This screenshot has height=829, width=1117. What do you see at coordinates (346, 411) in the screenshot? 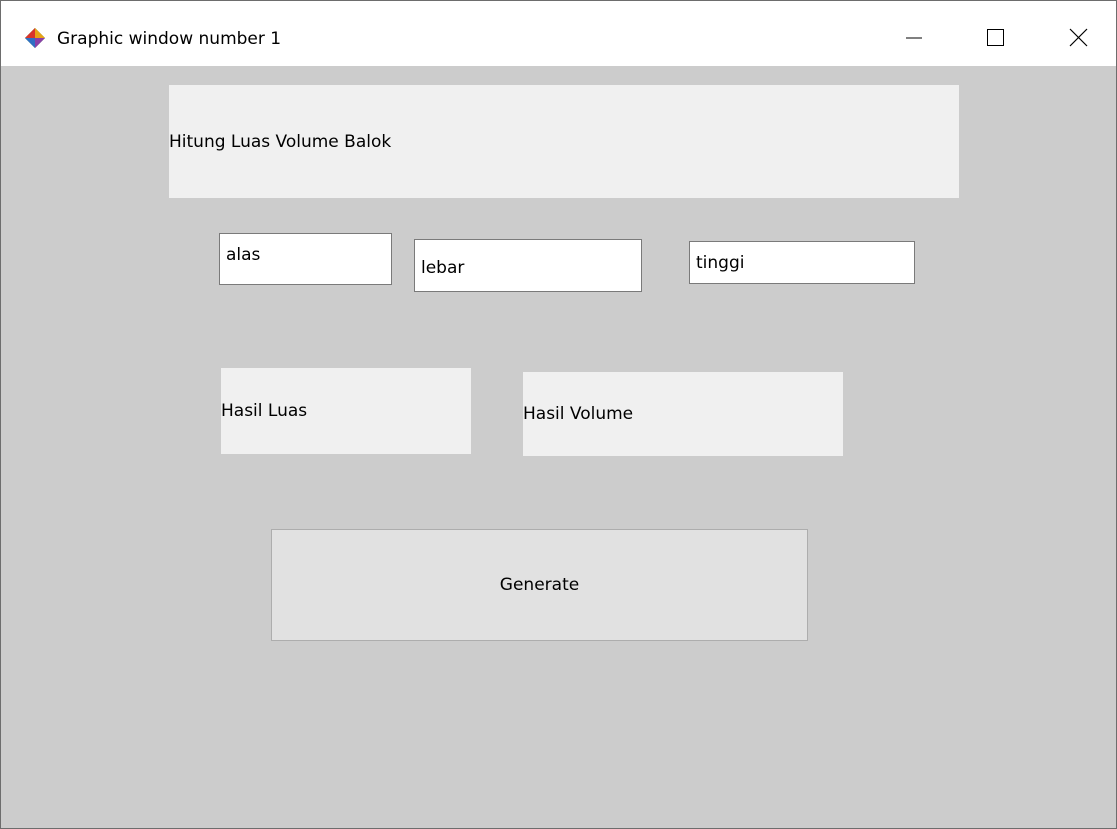
I see `hasil-luas-label: Hasil Luas` at bounding box center [346, 411].